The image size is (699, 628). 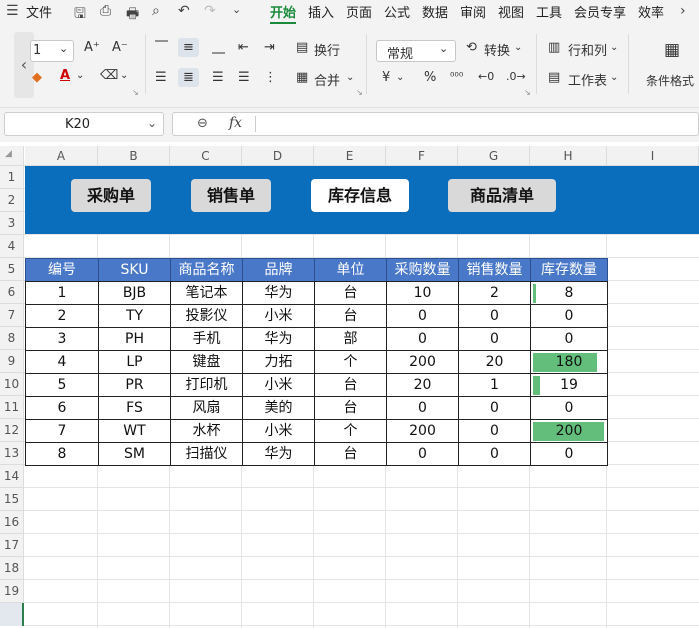 I want to click on table-cell: 部, so click(x=350, y=339).